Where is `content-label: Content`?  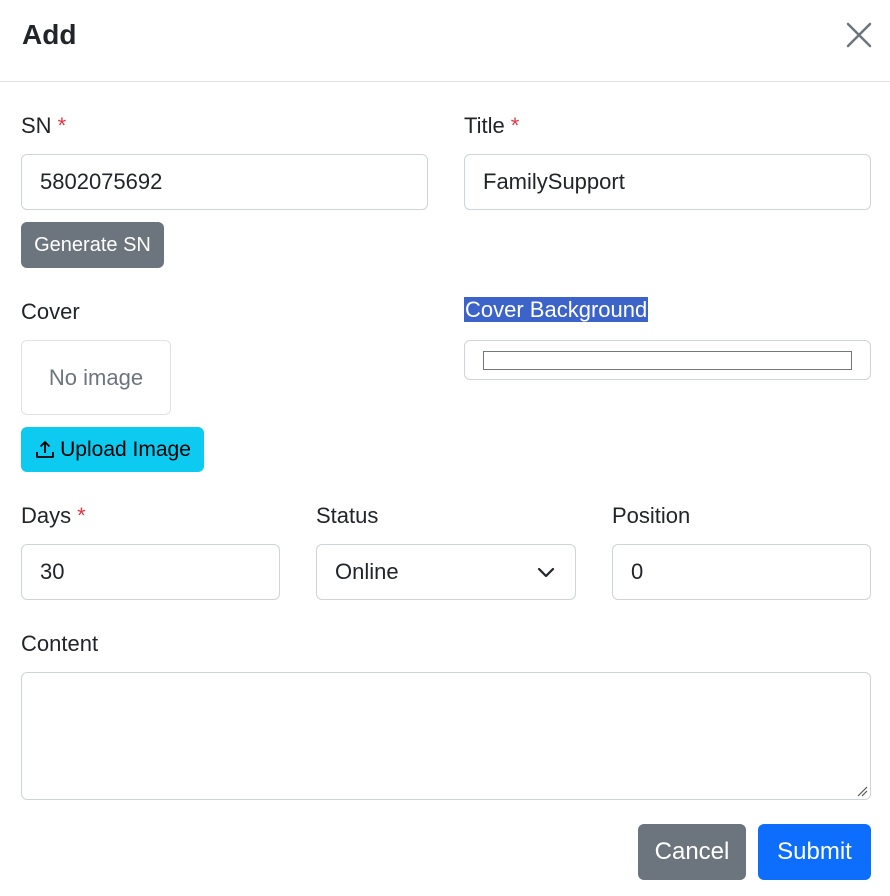 content-label: Content is located at coordinates (60, 643).